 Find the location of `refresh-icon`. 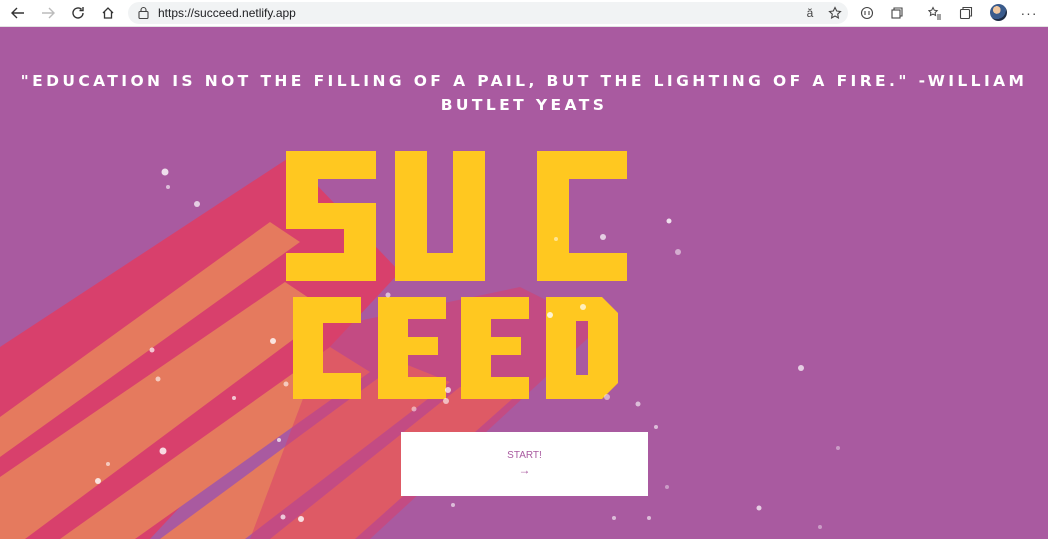

refresh-icon is located at coordinates (78, 13).